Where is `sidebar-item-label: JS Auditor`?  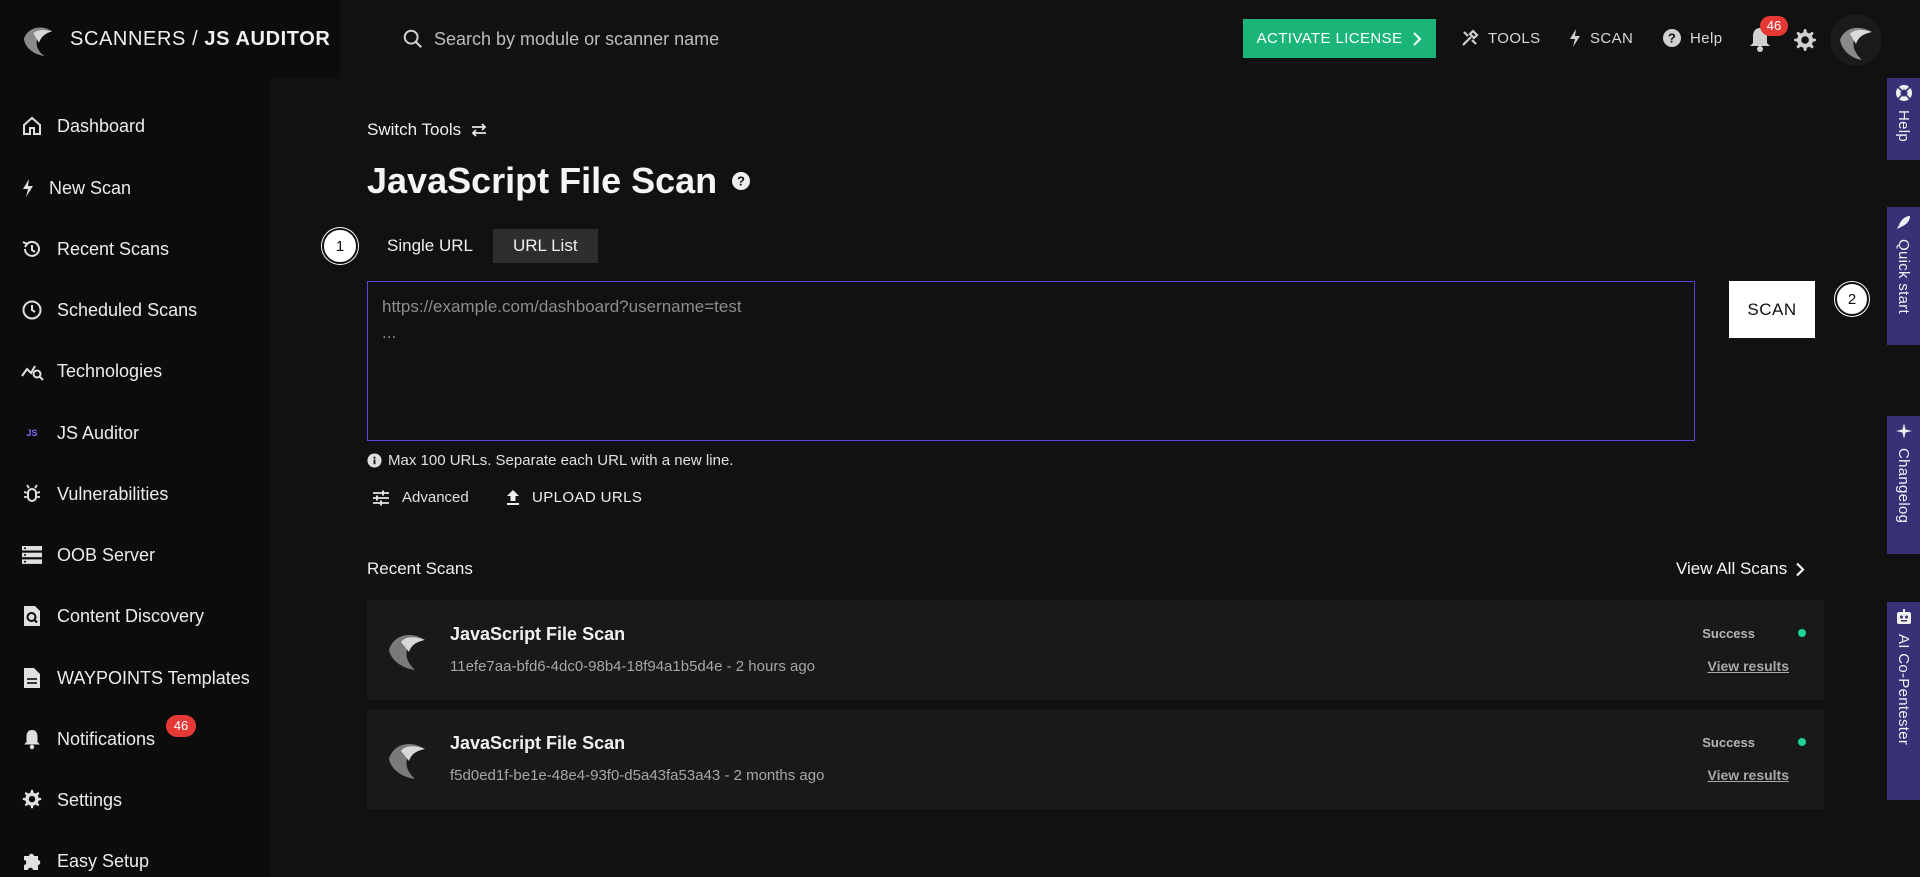 sidebar-item-label: JS Auditor is located at coordinates (98, 432).